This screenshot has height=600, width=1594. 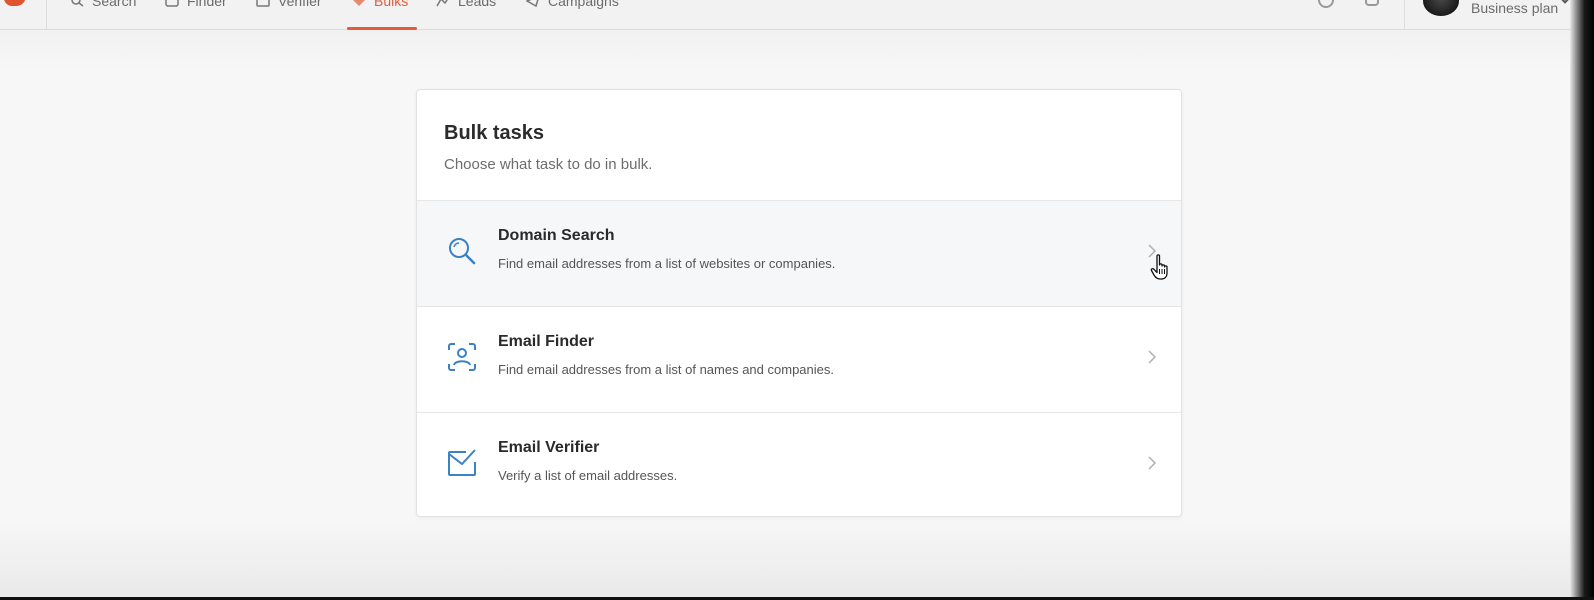 I want to click on nav-item-leads: Leads, so click(x=466, y=4).